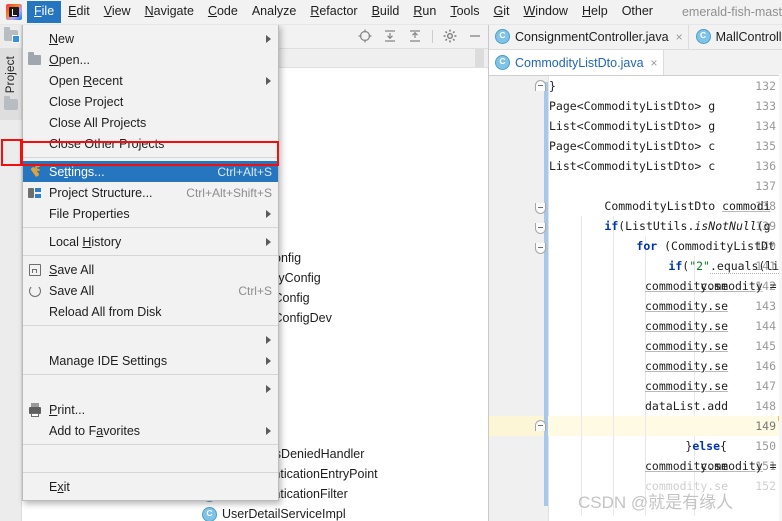 This screenshot has height=521, width=782. I want to click on code-line: }, so click(552, 86).